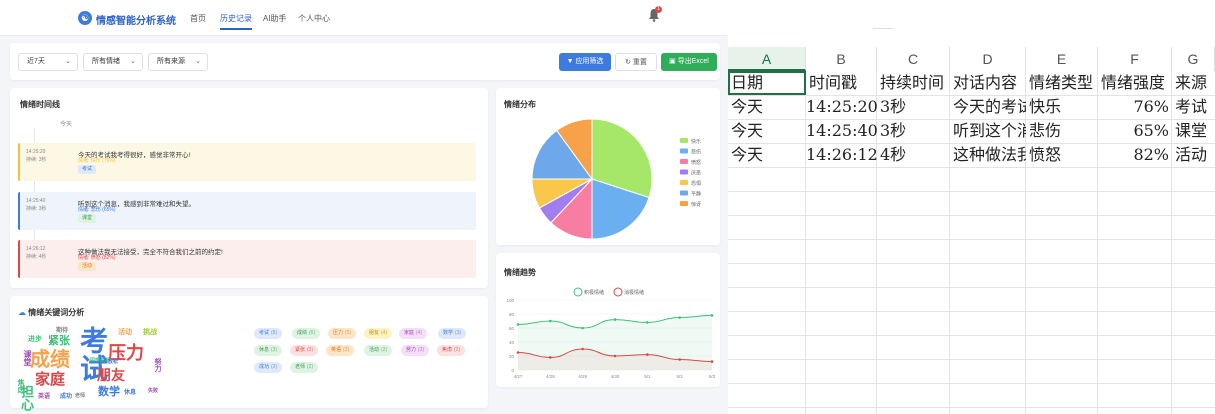 This screenshot has width=1215, height=414. Describe the element at coordinates (415, 350) in the screenshot. I see `keyword-chip: 努力 (2)` at that location.